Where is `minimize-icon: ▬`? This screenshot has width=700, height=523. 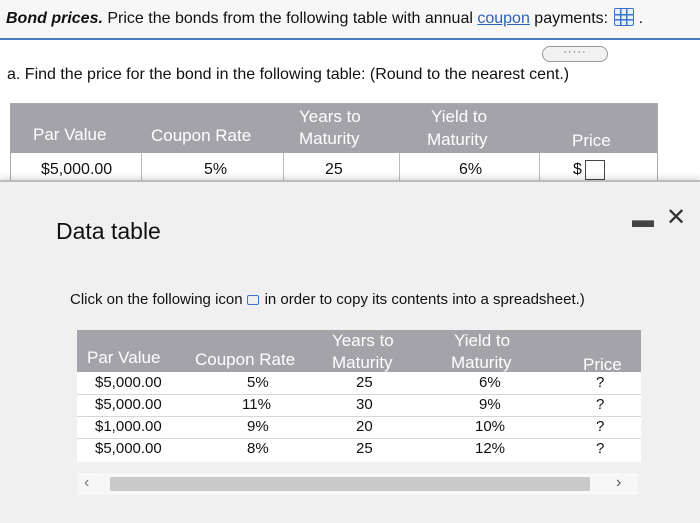 minimize-icon: ▬ is located at coordinates (643, 220).